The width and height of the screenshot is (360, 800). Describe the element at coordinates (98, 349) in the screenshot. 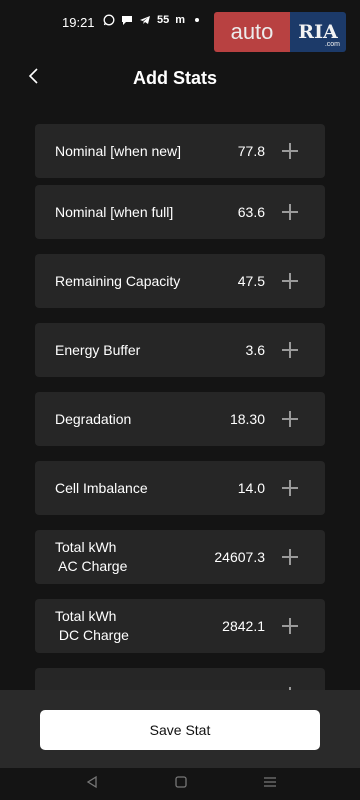

I see `stat-label: Energy Buffer` at that location.